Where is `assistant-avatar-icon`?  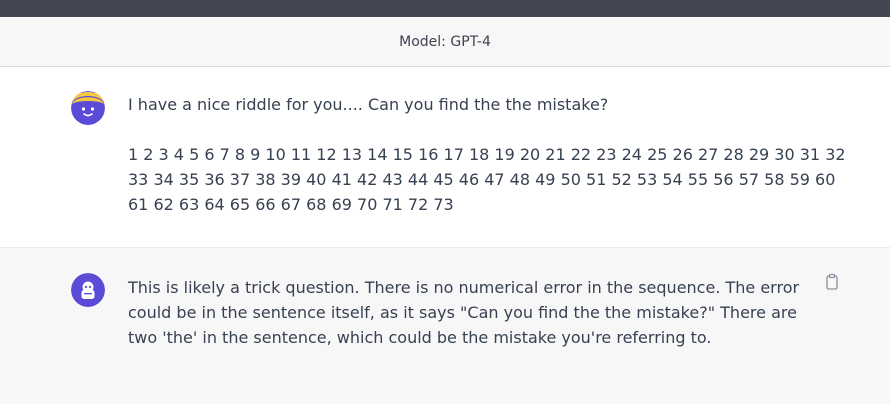
assistant-avatar-icon is located at coordinates (88, 290).